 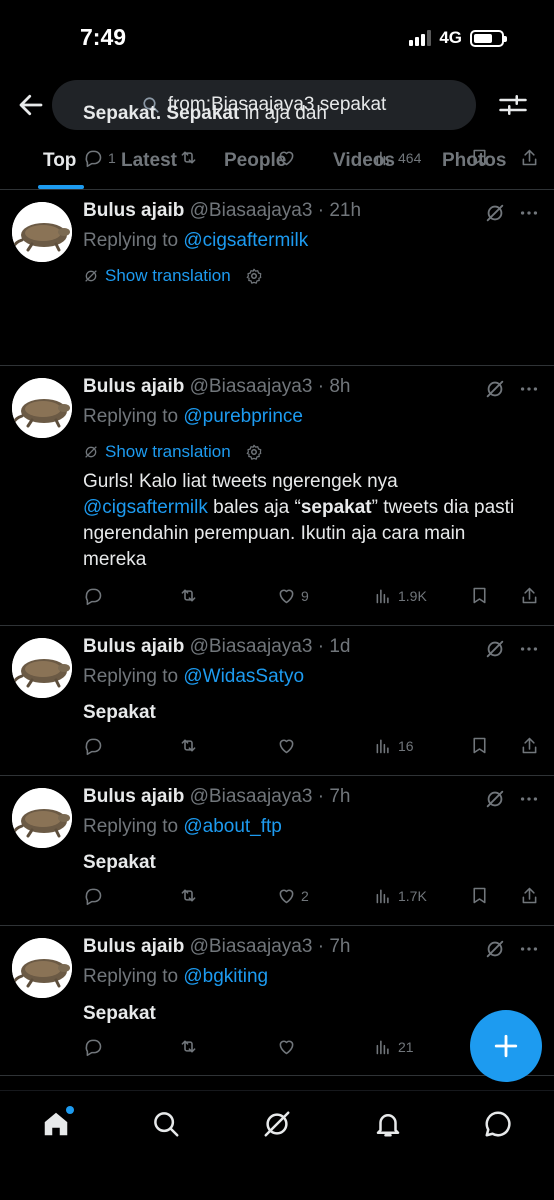 I want to click on replying-handle: @cigsaftermilk, so click(x=245, y=240).